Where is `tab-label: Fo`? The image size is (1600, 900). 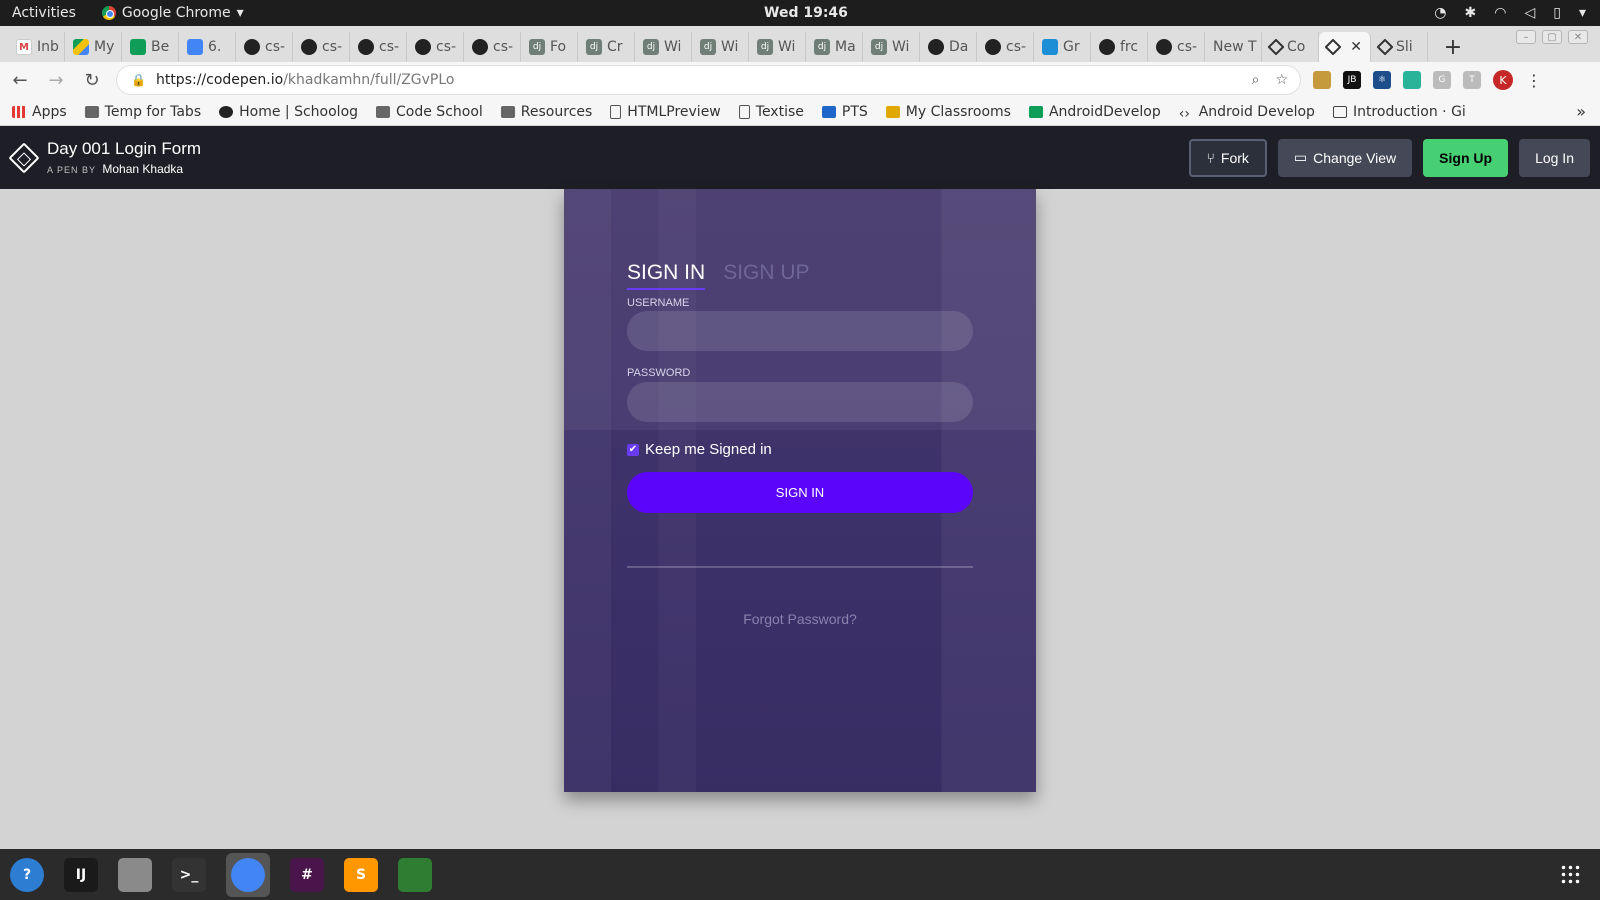 tab-label: Fo is located at coordinates (558, 47).